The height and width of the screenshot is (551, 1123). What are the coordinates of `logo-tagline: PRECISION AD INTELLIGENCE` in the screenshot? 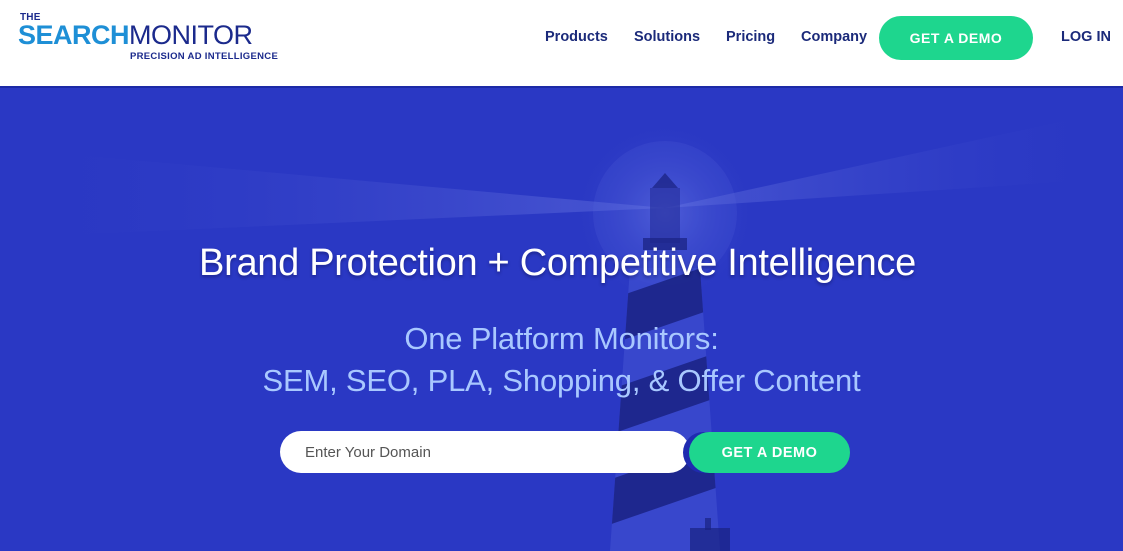 It's located at (204, 56).